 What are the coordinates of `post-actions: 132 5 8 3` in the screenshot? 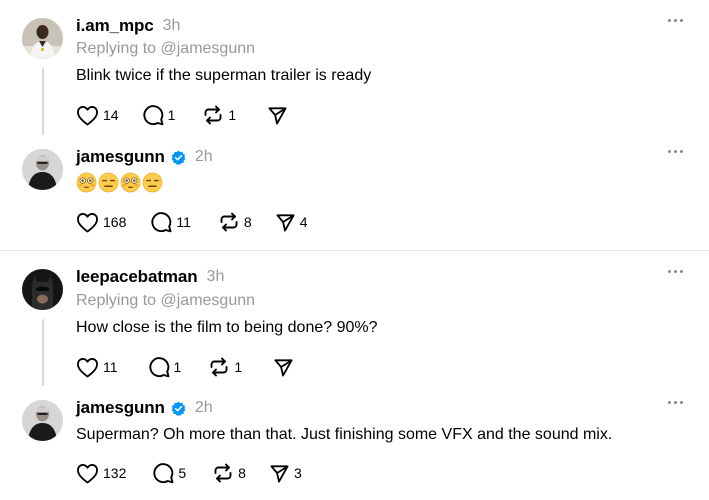 It's located at (189, 473).